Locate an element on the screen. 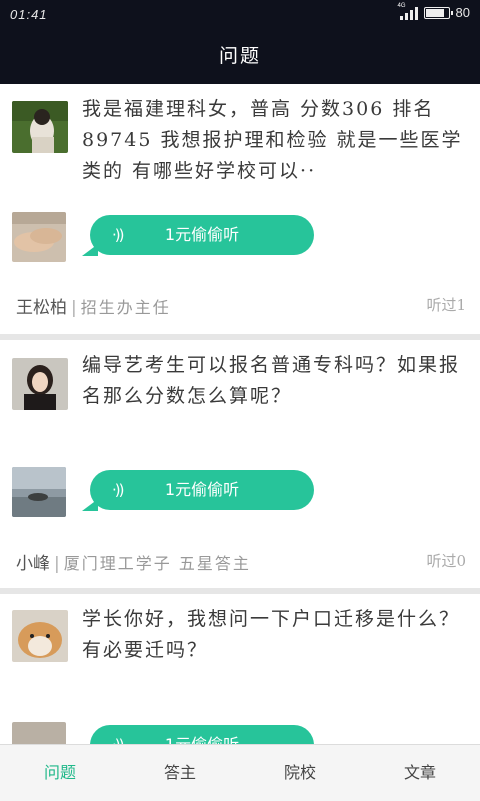  heard-count: 听过1 is located at coordinates (446, 305).